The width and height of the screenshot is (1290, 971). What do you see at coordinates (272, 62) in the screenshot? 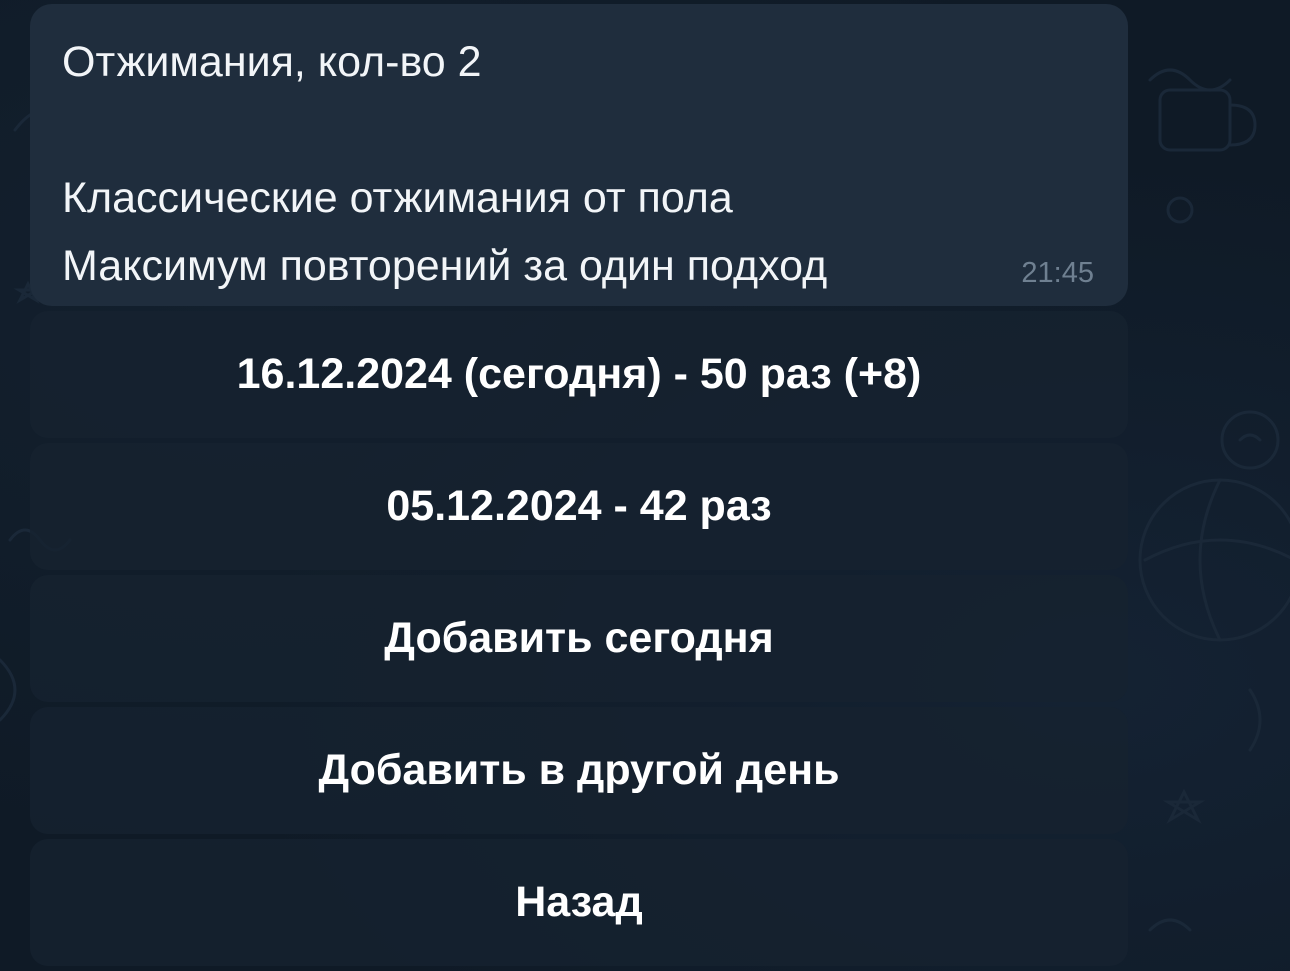
I see `message-title: Отжимания, кол-во 2` at bounding box center [272, 62].